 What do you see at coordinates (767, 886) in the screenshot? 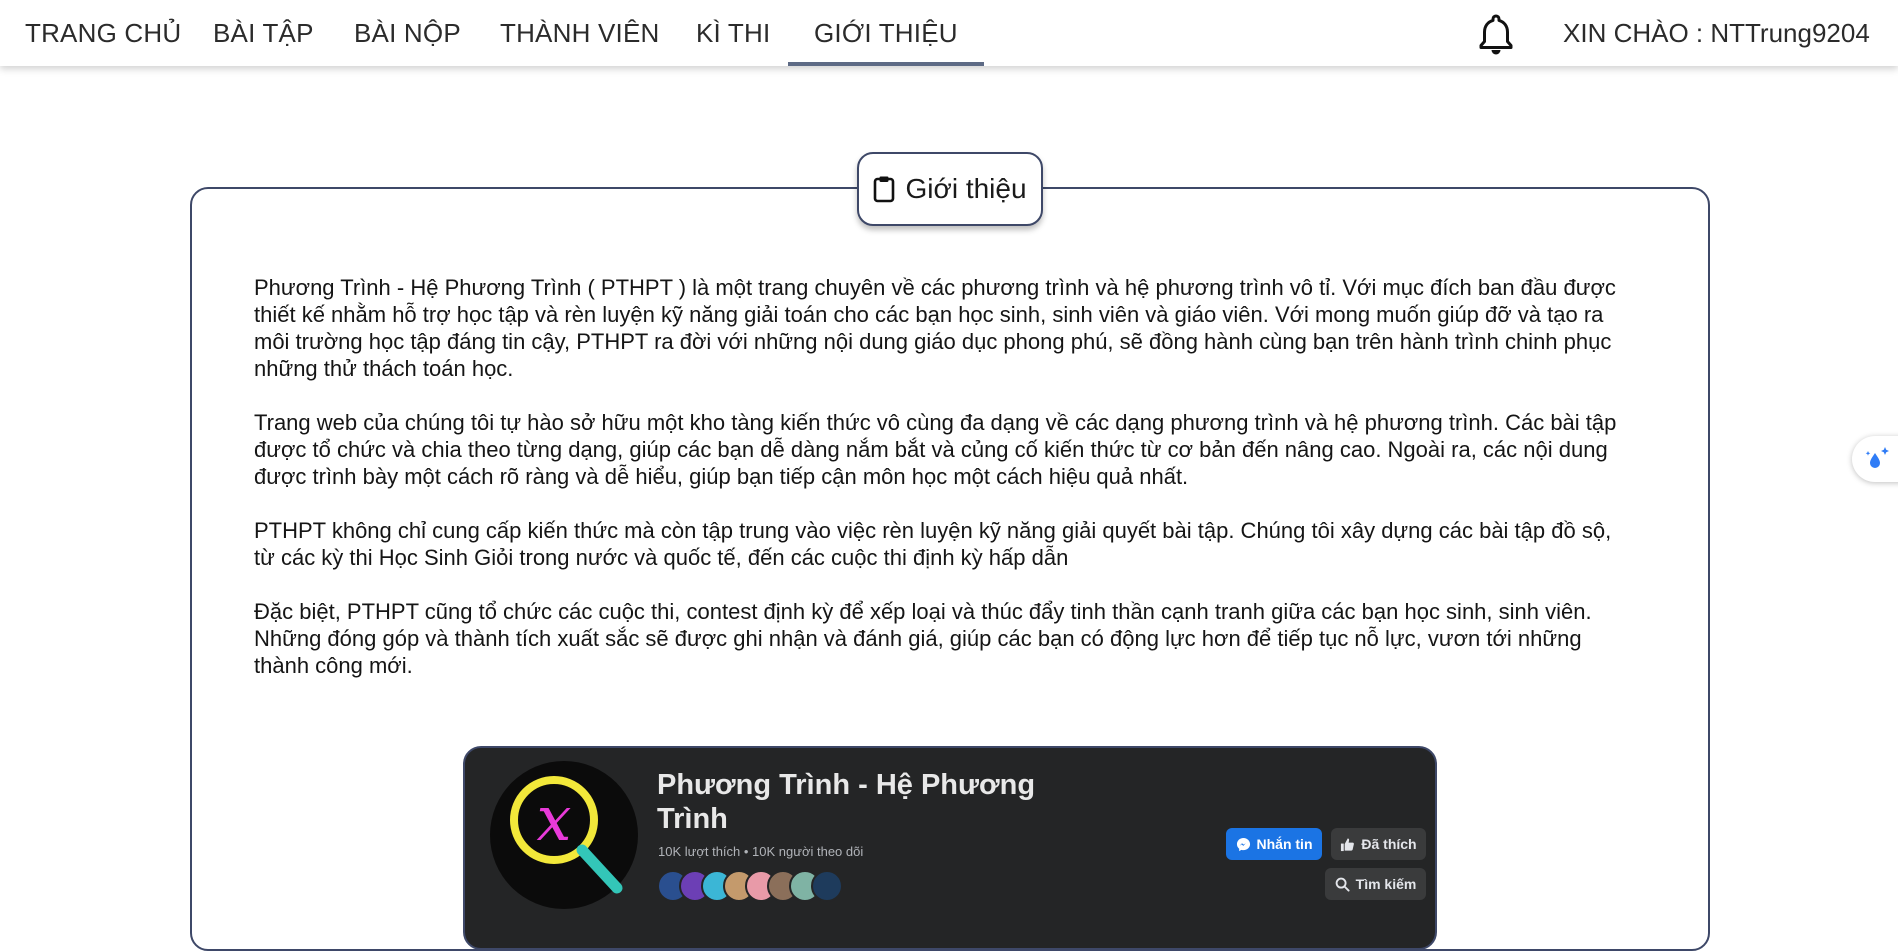
I see `friend-avatars` at bounding box center [767, 886].